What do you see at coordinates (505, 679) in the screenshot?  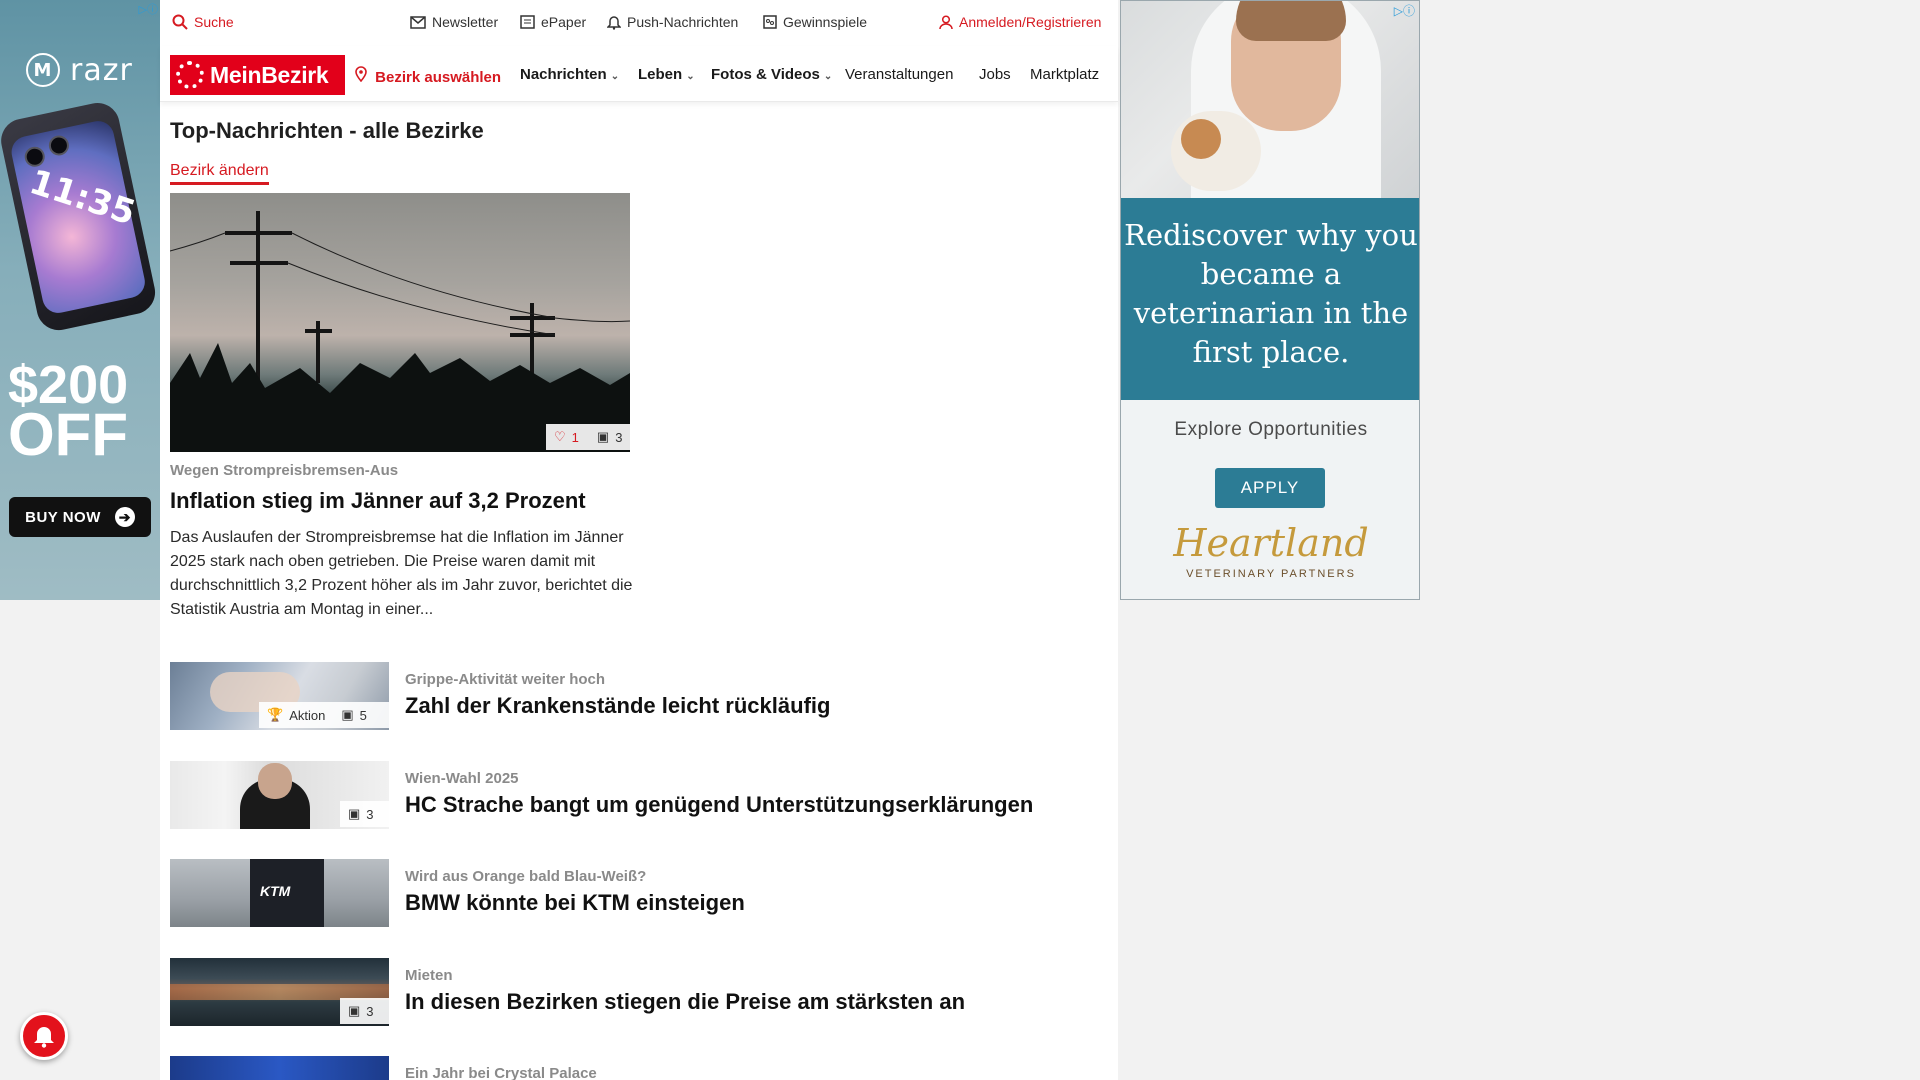 I see `article-kicker: Grippe-Aktivität weiter hoch` at bounding box center [505, 679].